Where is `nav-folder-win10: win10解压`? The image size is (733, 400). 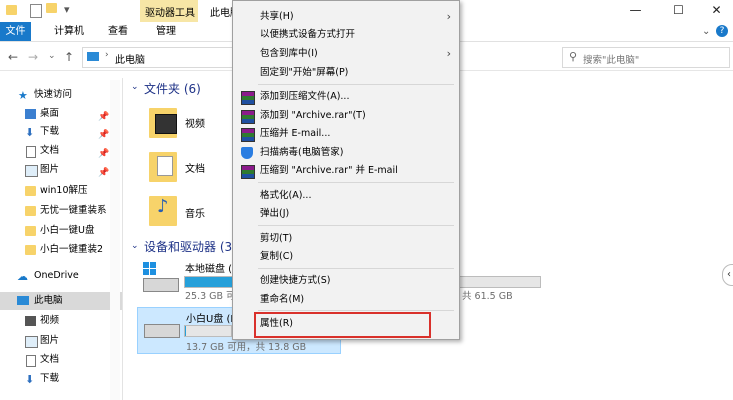
nav-folder-win10: win10解压 is located at coordinates (61, 191).